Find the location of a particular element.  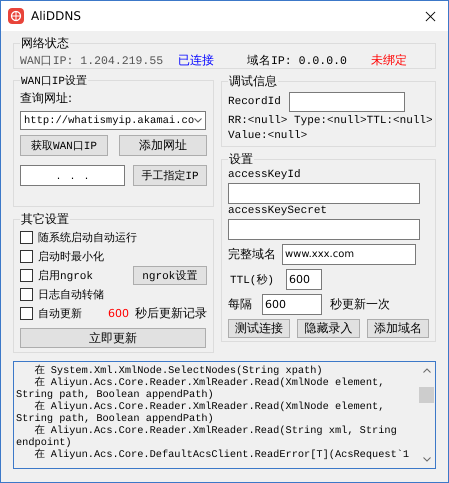

record-id-field is located at coordinates (346, 102).